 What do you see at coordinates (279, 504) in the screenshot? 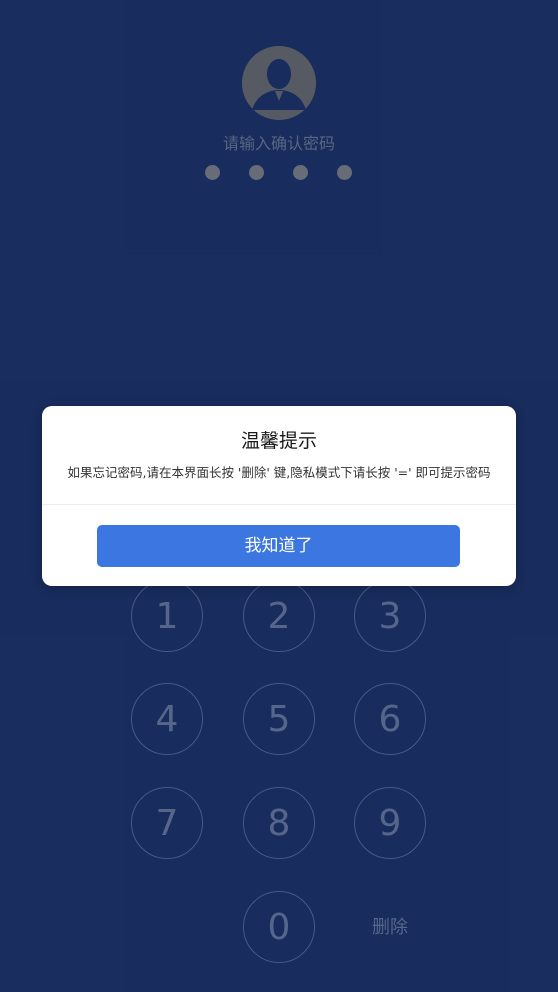
I see `dialog-divider` at bounding box center [279, 504].